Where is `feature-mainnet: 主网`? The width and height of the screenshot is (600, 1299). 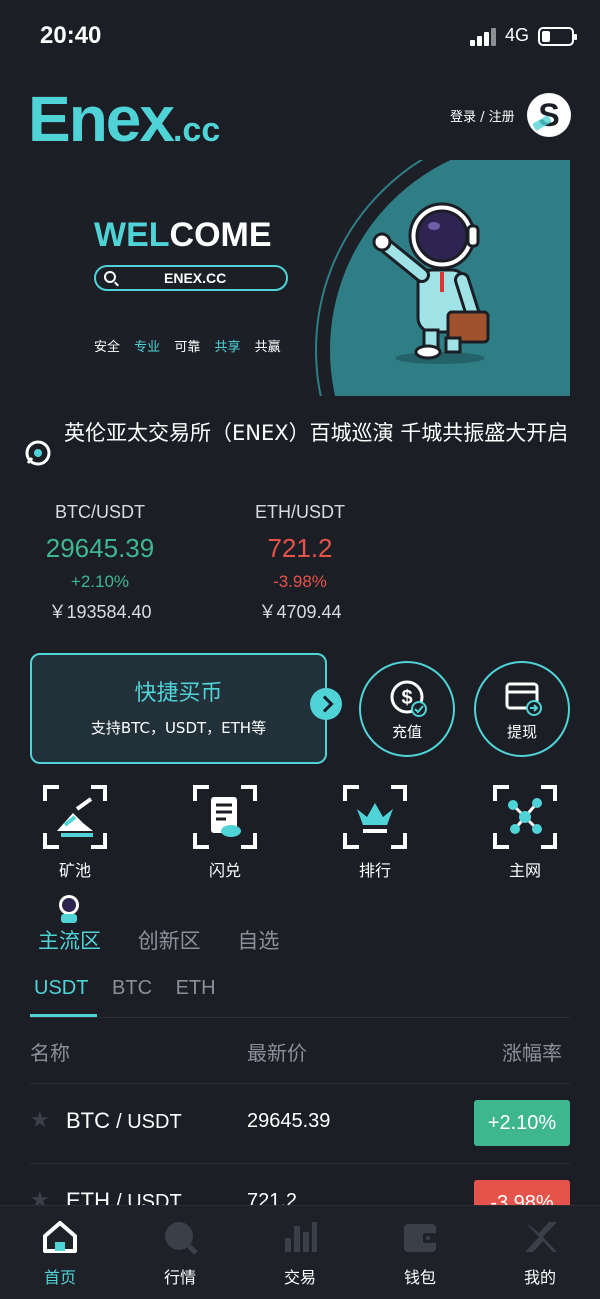 feature-mainnet: 主网 is located at coordinates (525, 833).